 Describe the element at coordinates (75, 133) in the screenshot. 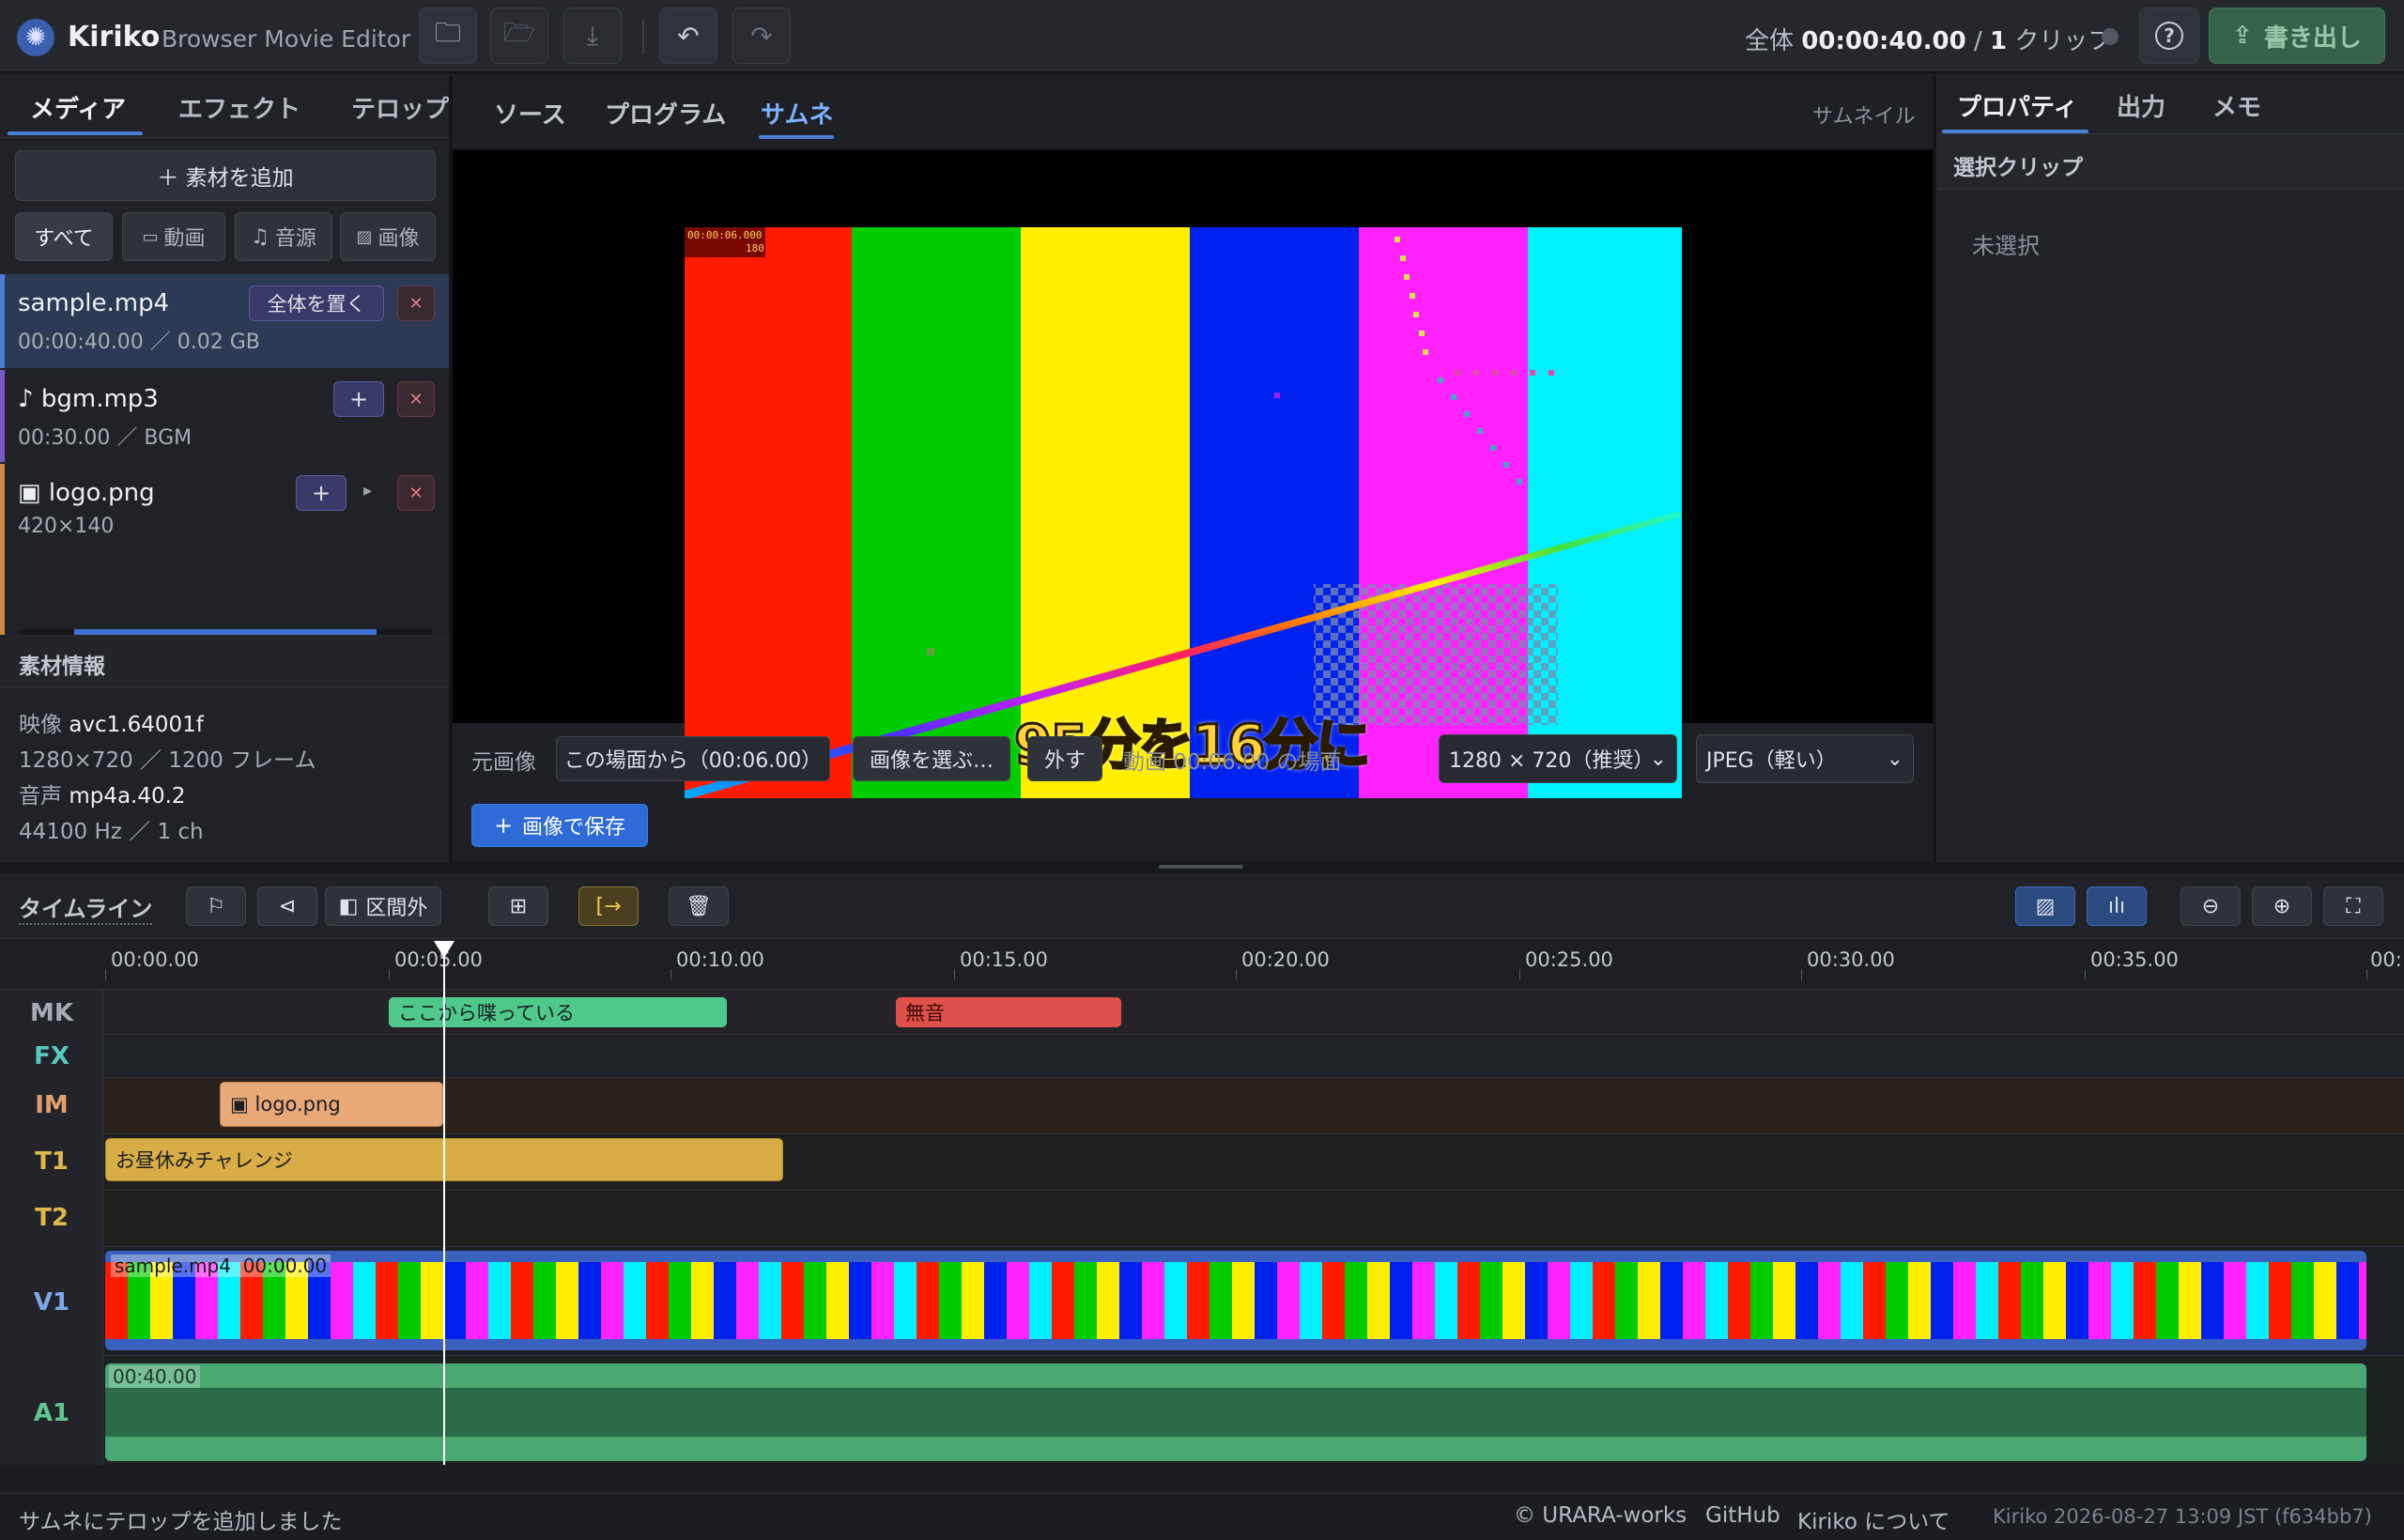

I see `media-tab-underline` at that location.